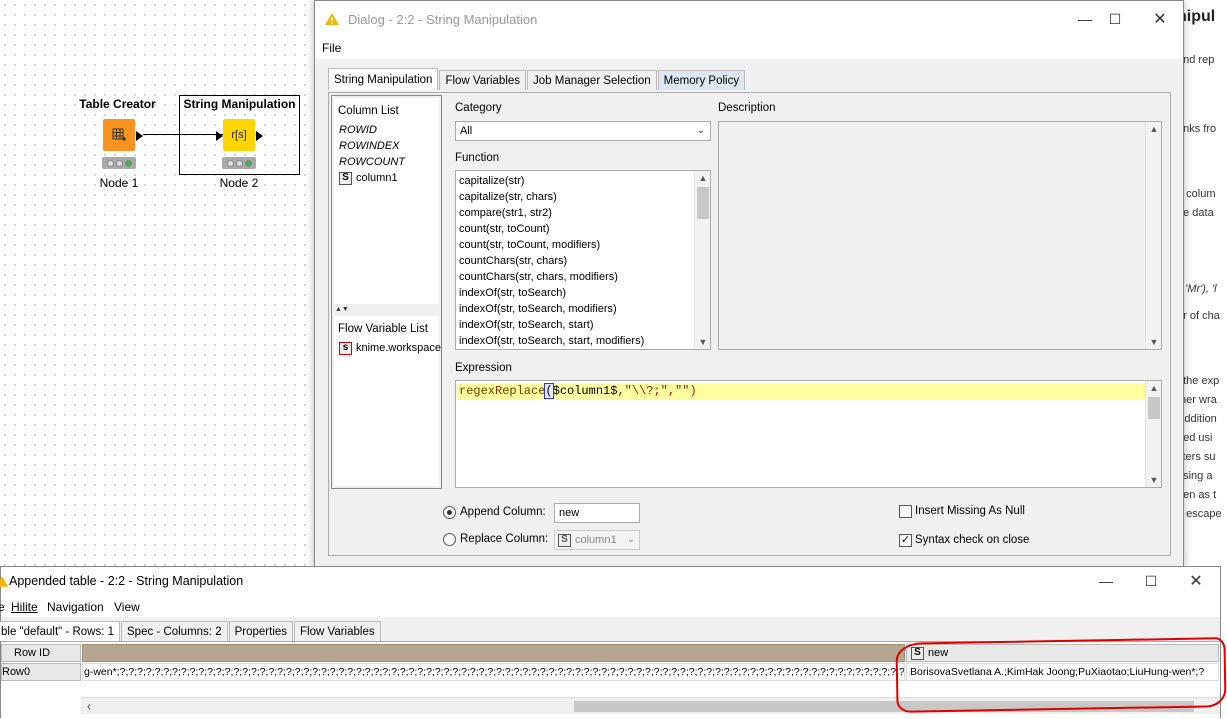  Describe the element at coordinates (219, 136) in the screenshot. I see `node2-input-port` at that location.